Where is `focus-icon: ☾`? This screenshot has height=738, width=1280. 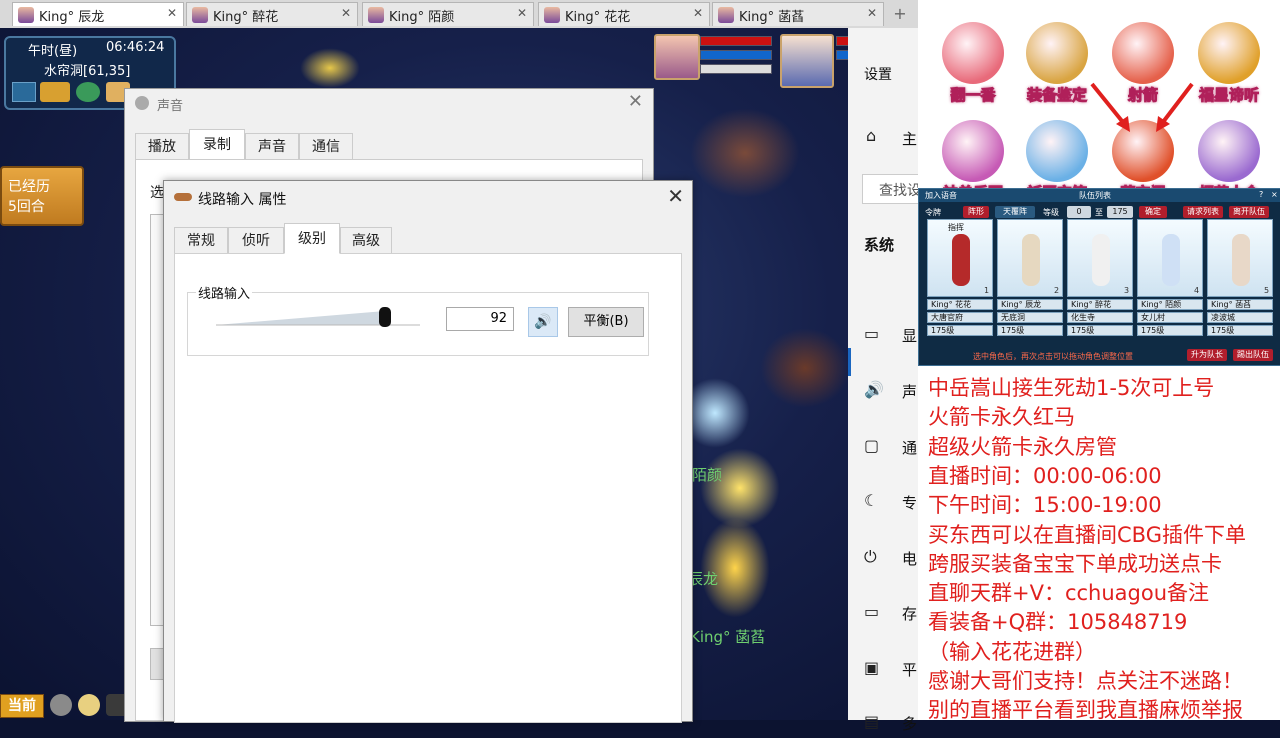 focus-icon: ☾ is located at coordinates (871, 500).